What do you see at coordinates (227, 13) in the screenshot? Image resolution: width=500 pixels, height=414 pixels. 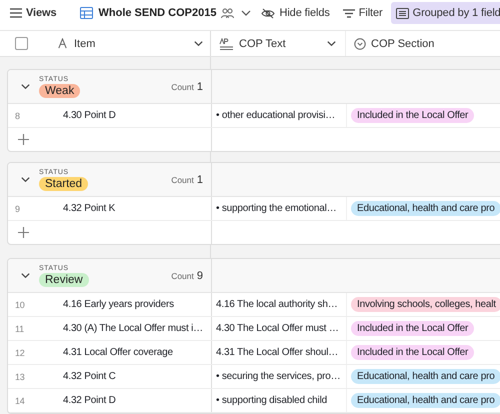 I see `people-icon` at bounding box center [227, 13].